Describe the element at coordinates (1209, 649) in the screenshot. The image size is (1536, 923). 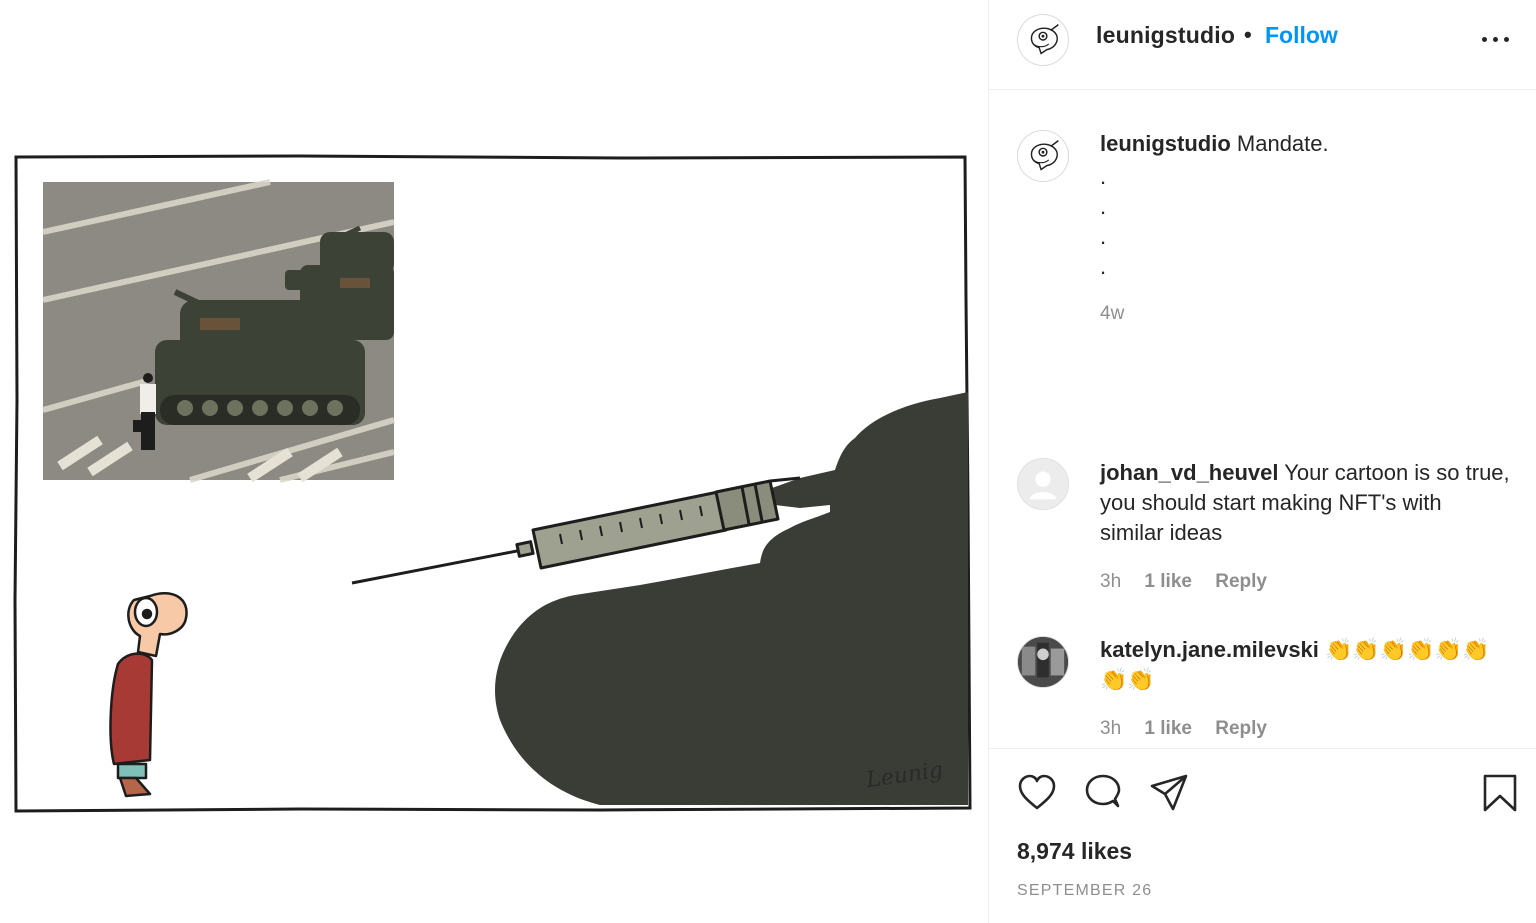
I see `comment-username: katelyn.jane.milevski` at that location.